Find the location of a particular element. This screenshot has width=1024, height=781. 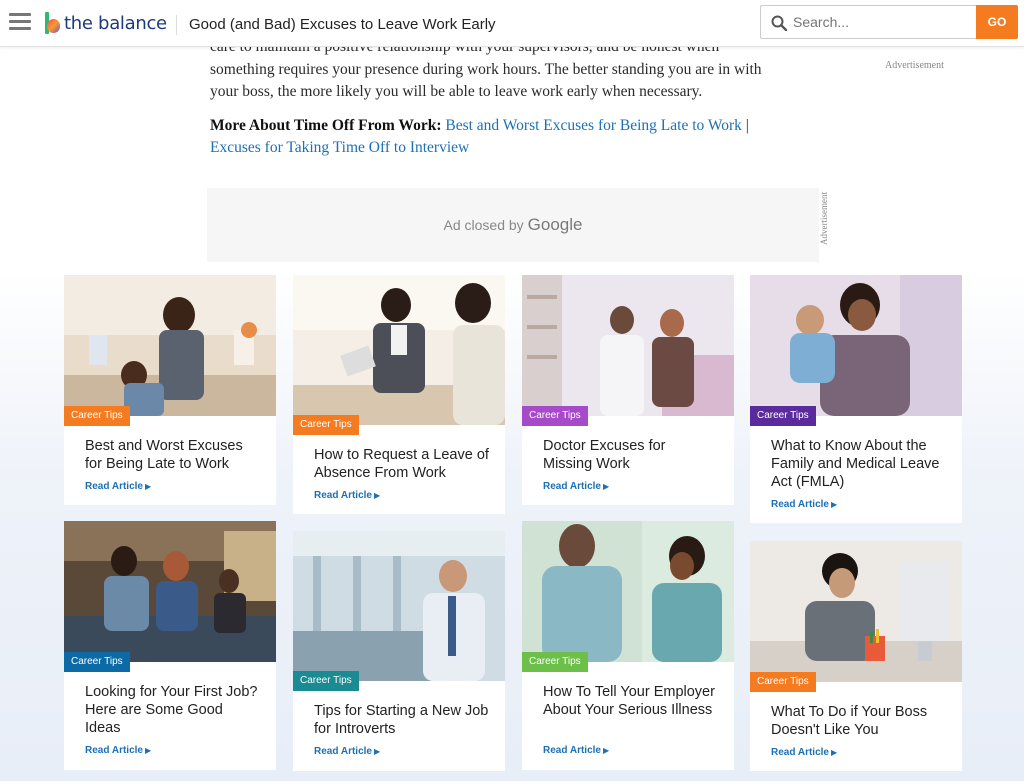

search-go-button: GO is located at coordinates (997, 22).